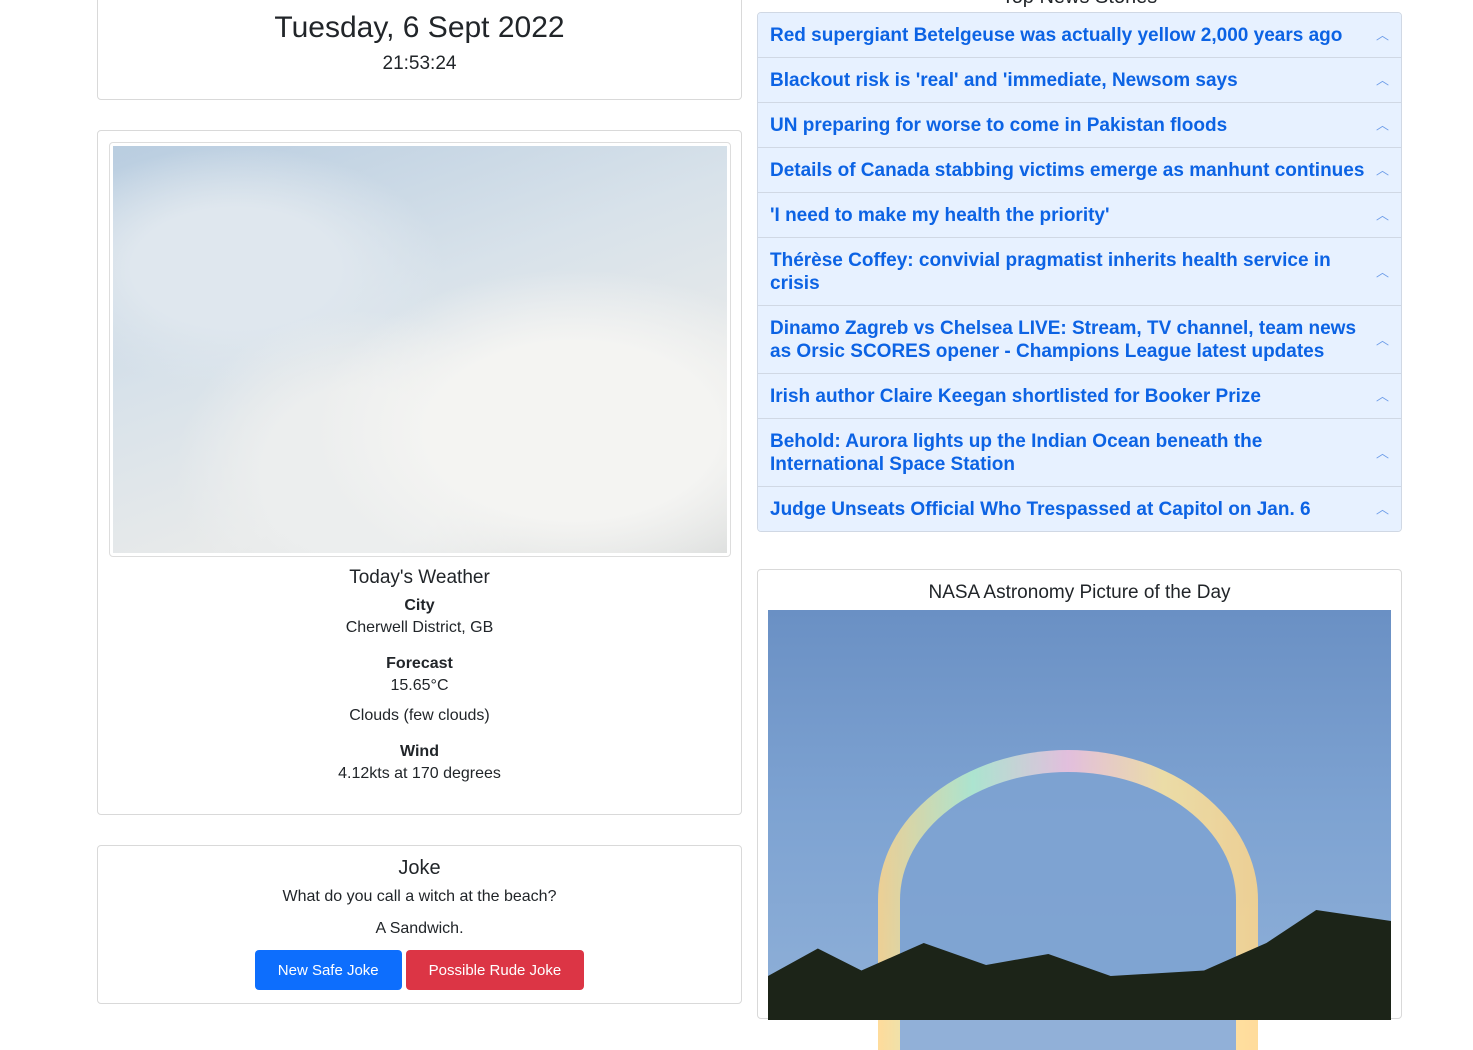 This screenshot has height=1050, width=1473. I want to click on possible-rude-joke-button: Possible Rude Joke, so click(495, 970).